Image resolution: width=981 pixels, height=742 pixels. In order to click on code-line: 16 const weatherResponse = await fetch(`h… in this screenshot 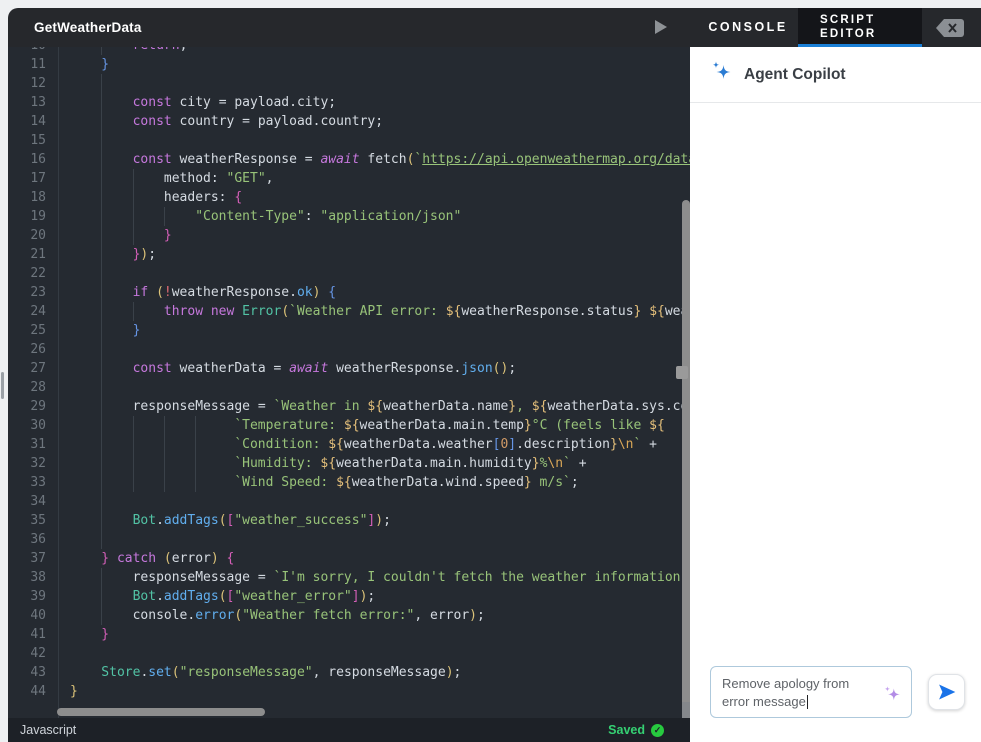, I will do `click(349, 159)`.